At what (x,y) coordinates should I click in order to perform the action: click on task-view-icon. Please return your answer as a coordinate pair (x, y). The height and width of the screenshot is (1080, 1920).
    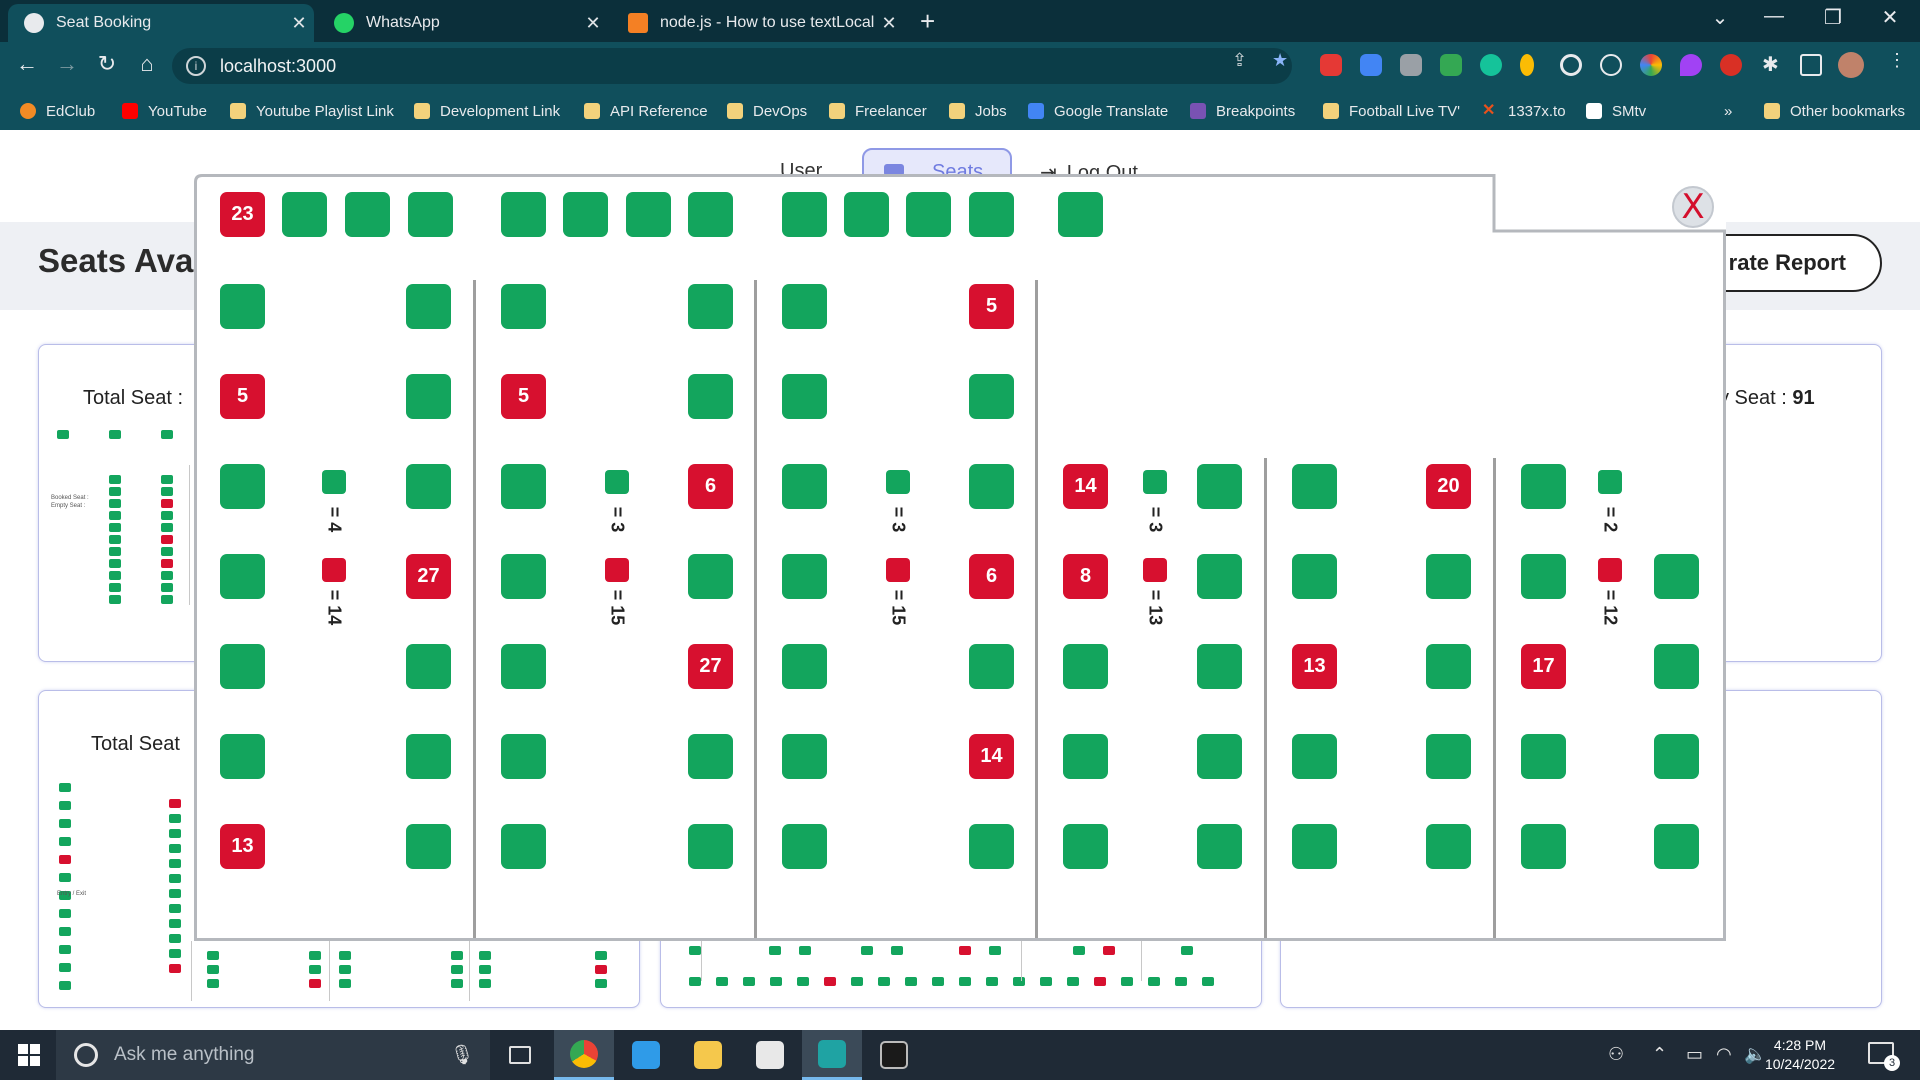
    Looking at the image, I should click on (520, 1055).